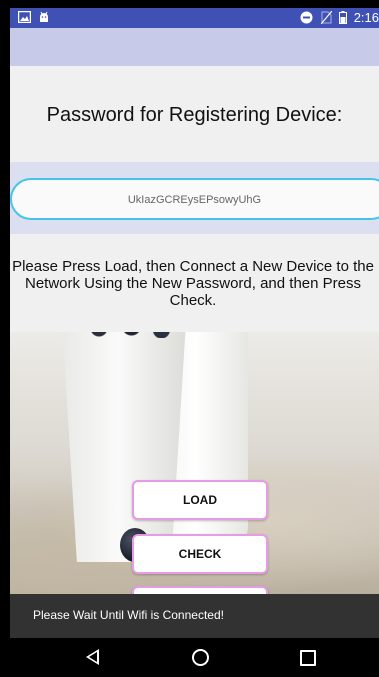 Image resolution: width=379 pixels, height=677 pixels. I want to click on password-value: UkIazGCREysEPsowyUhG, so click(194, 200).